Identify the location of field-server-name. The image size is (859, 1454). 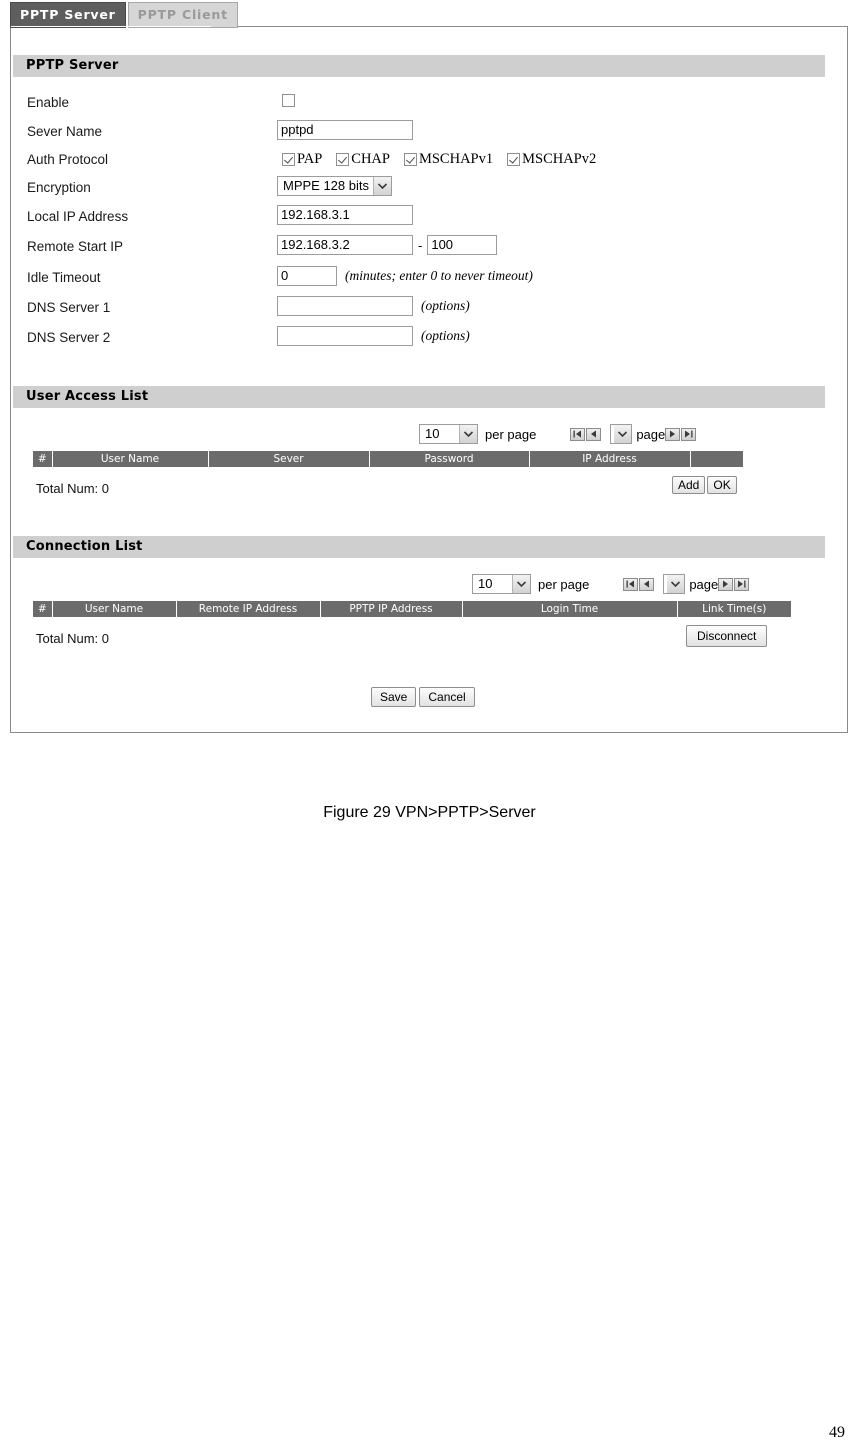
(345, 130).